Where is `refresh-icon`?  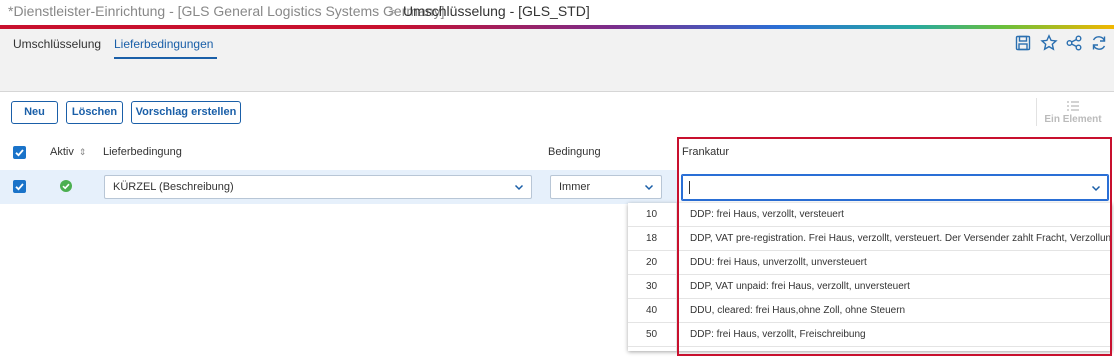 refresh-icon is located at coordinates (1099, 43).